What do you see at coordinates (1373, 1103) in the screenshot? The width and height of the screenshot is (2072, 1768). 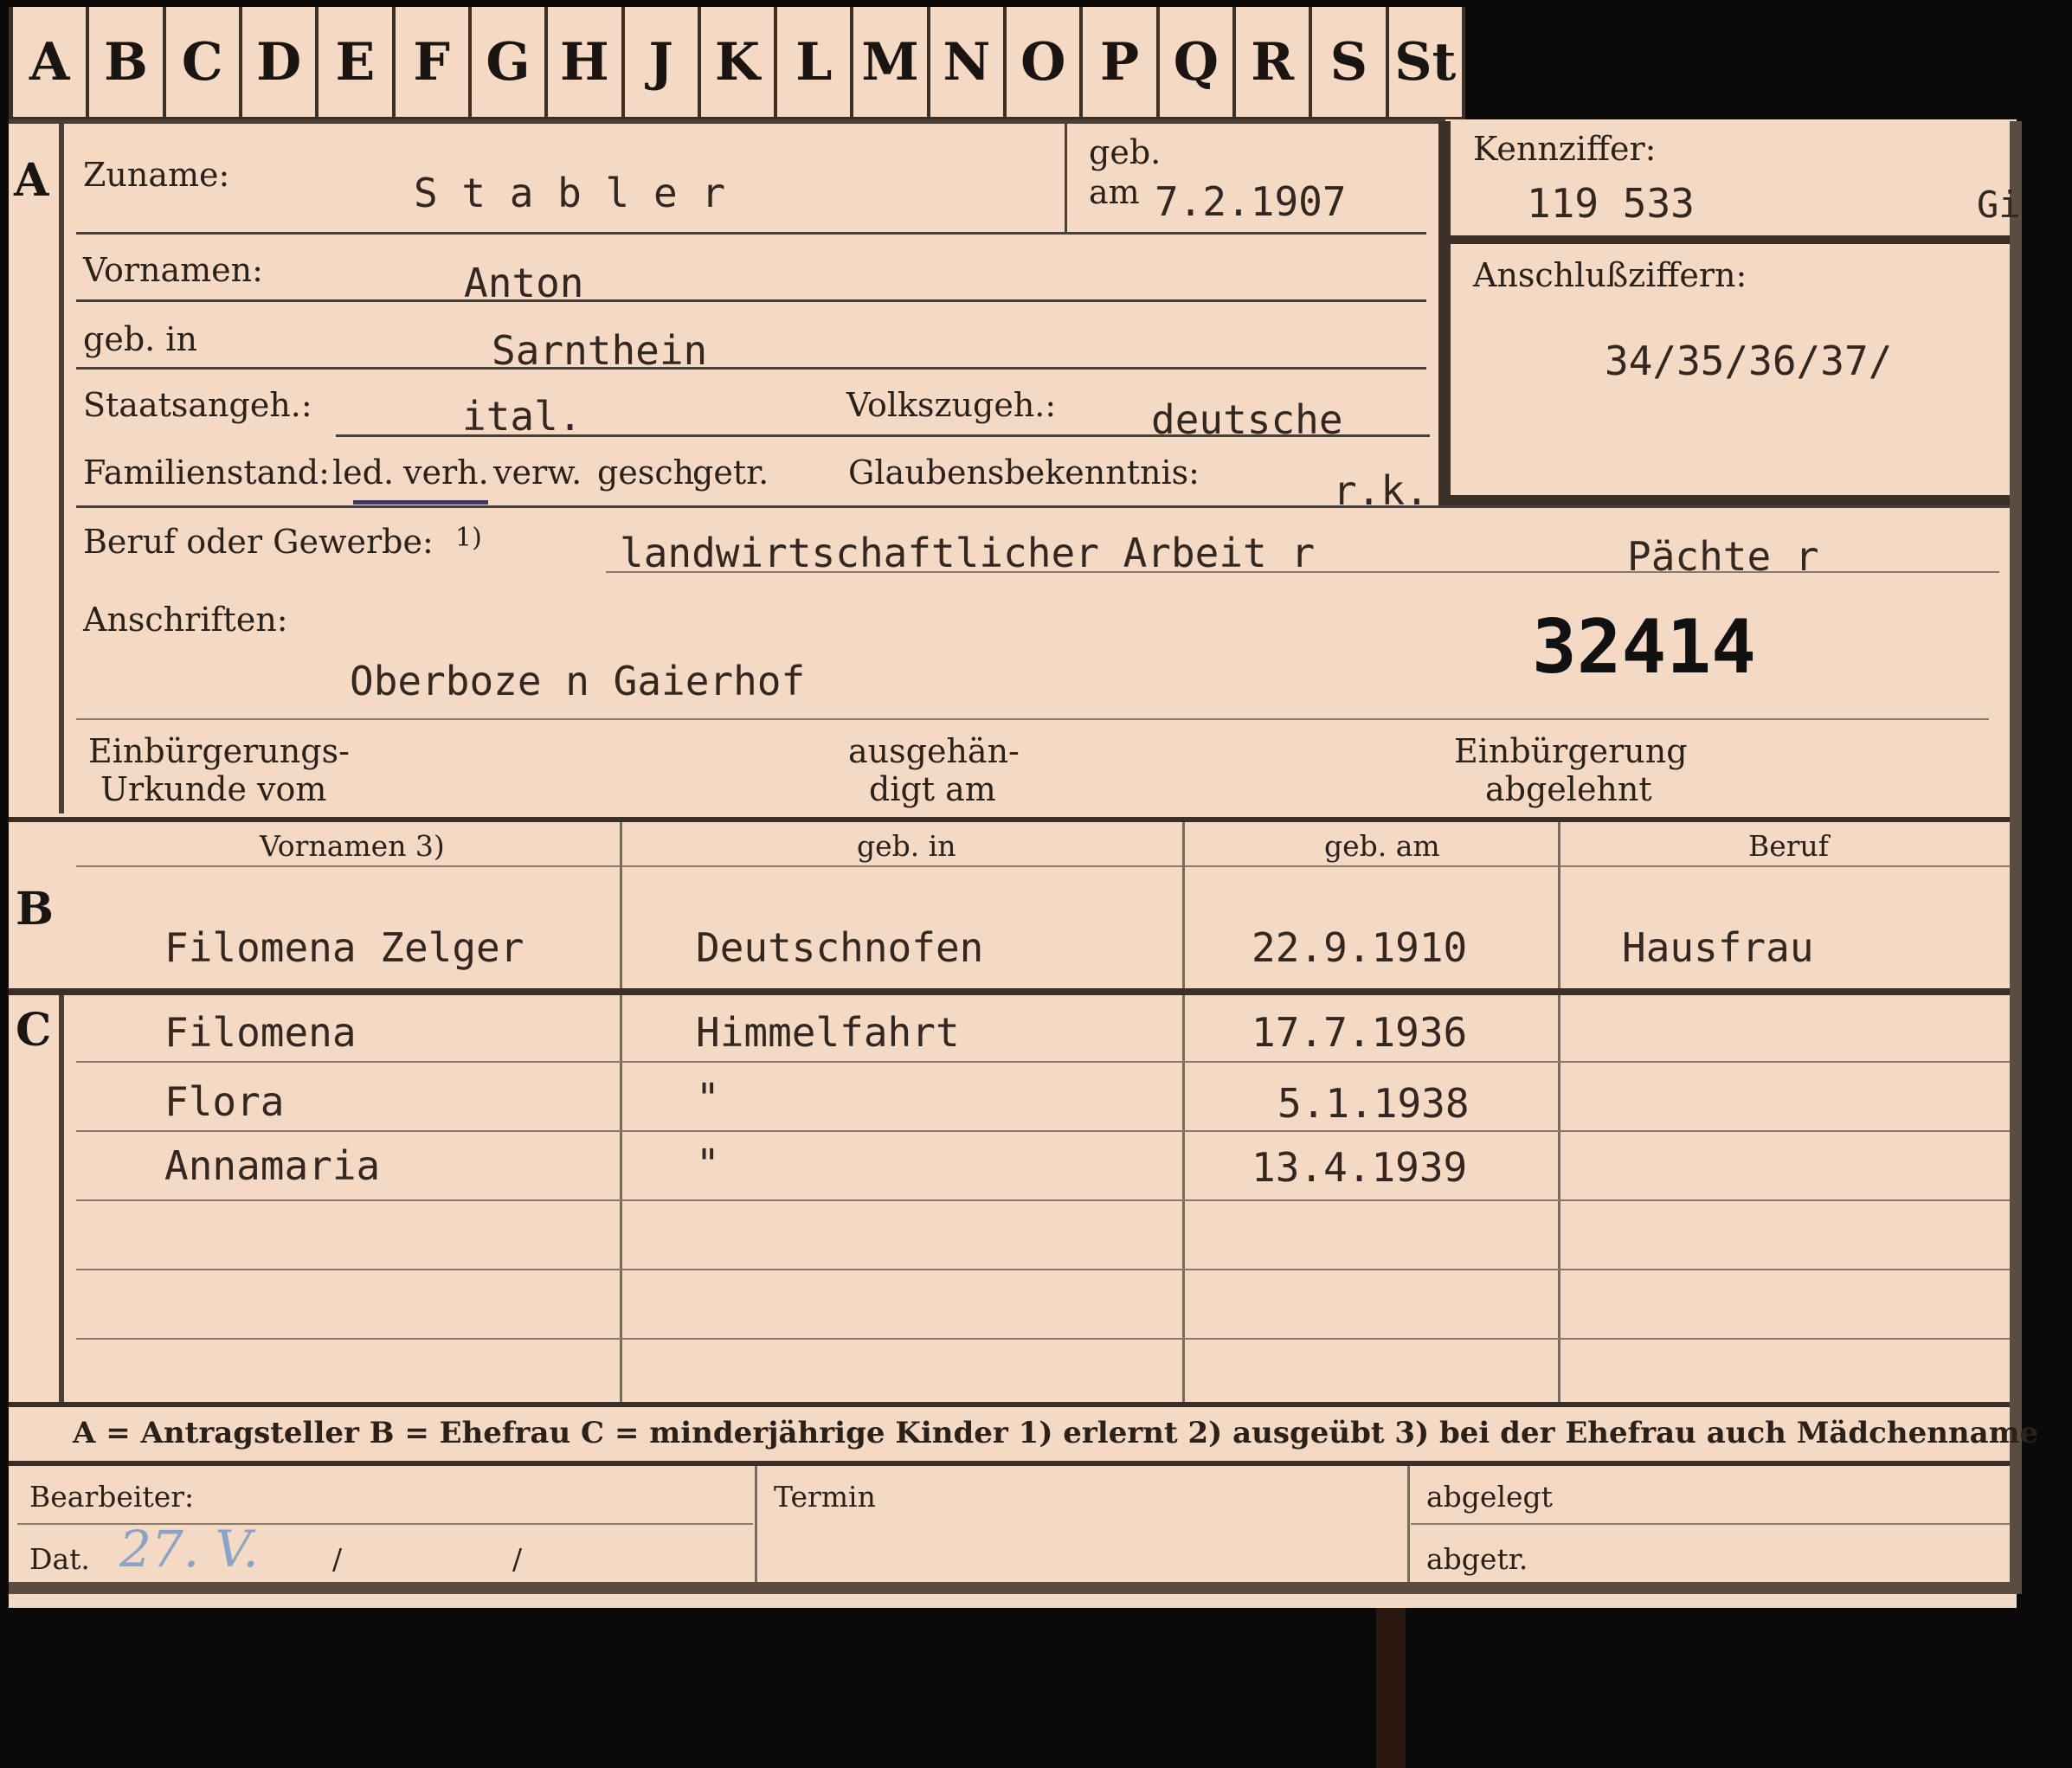 I see `child-born: 5.1.1938` at bounding box center [1373, 1103].